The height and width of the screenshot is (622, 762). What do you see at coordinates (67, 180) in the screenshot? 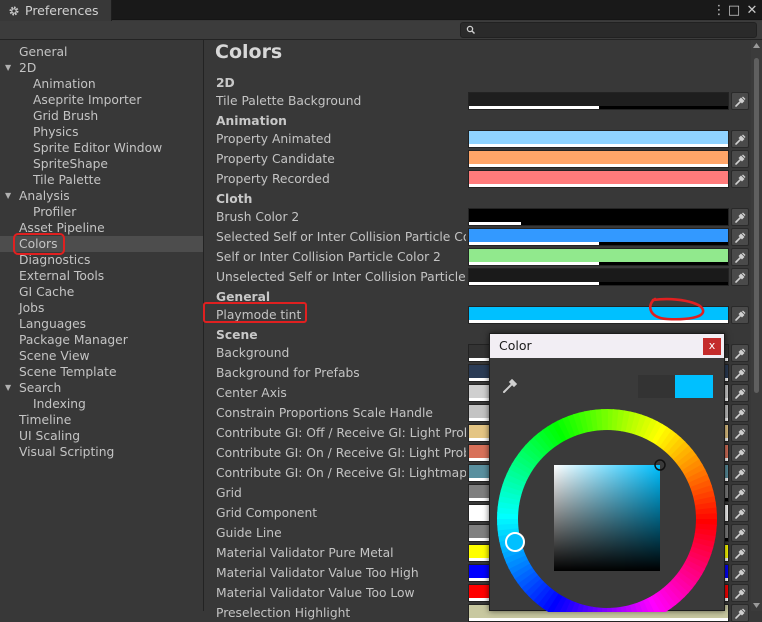
I see `sidebar-item-label: Tile Palette` at bounding box center [67, 180].